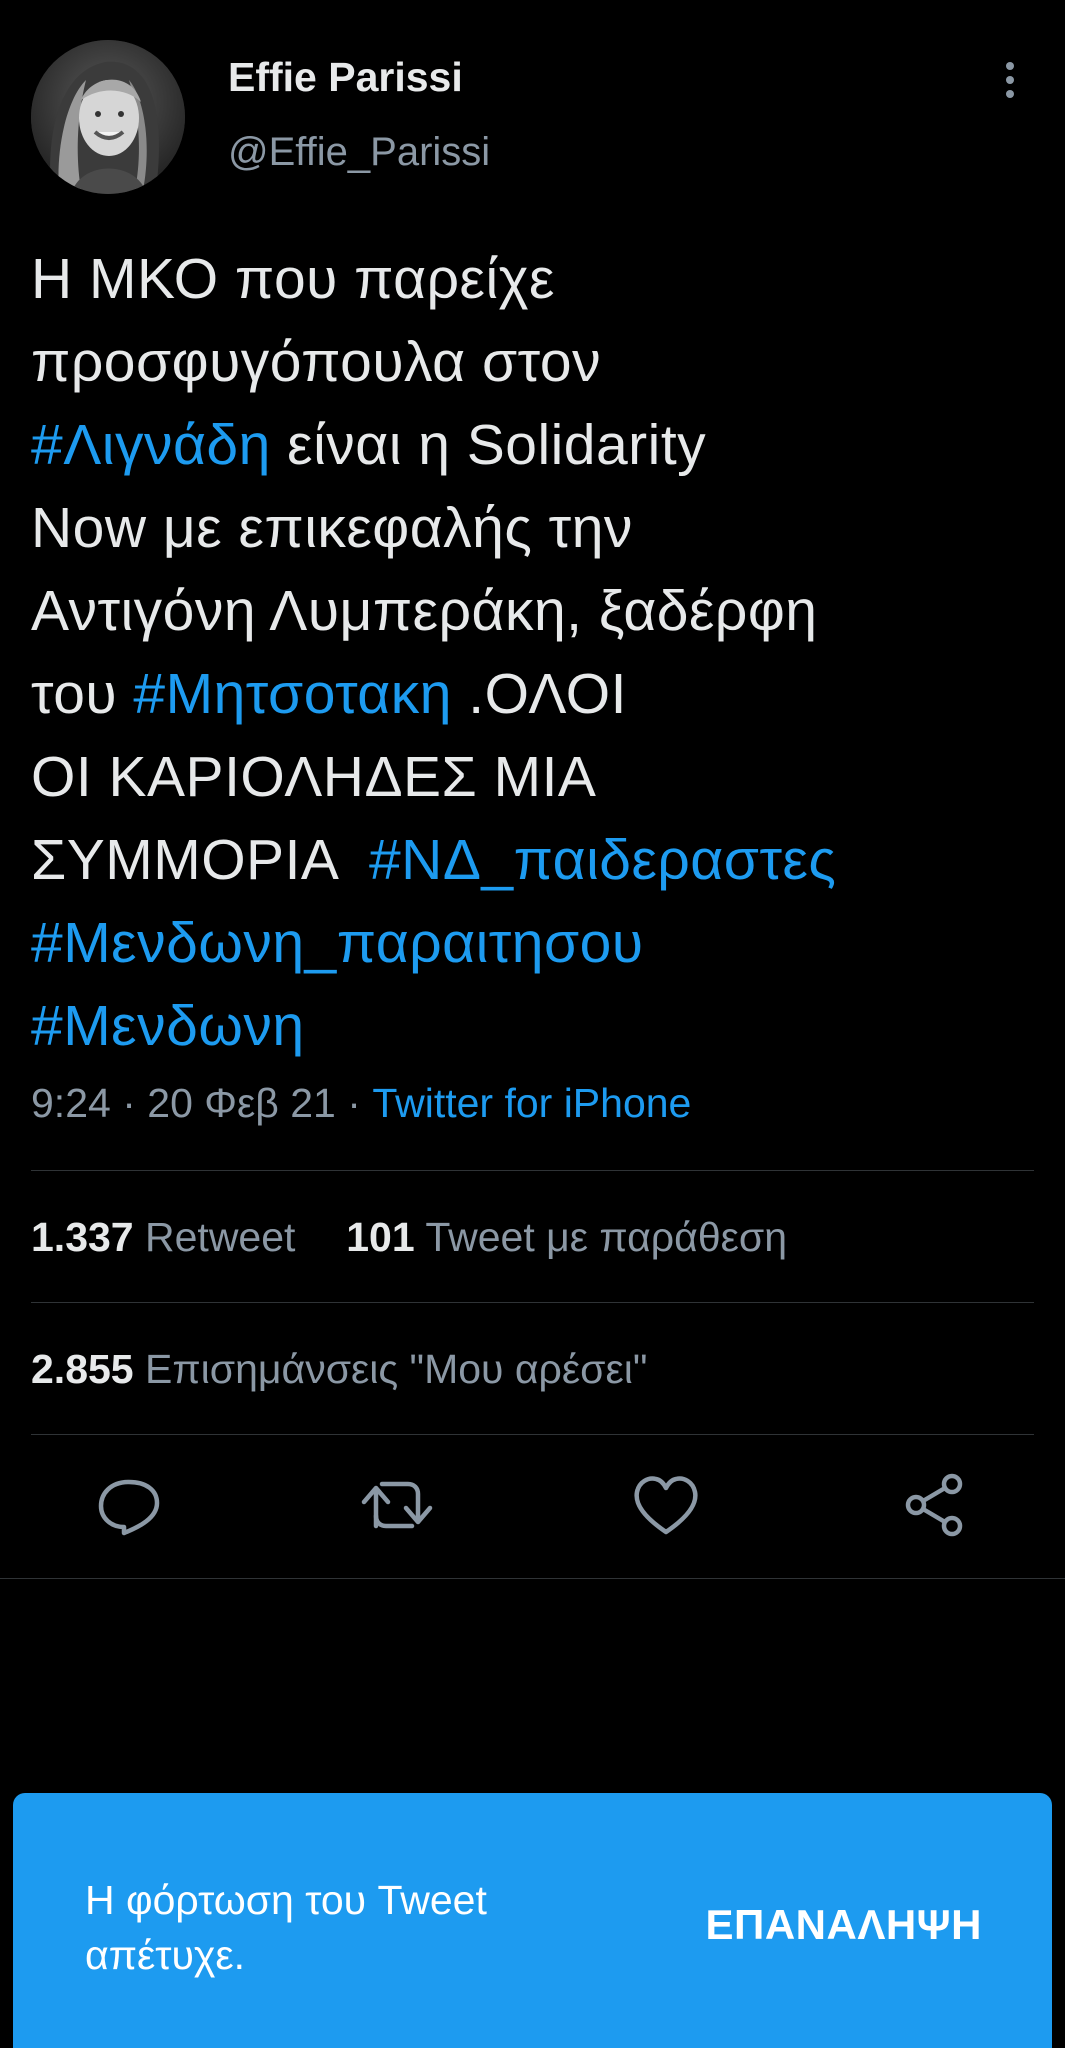 The width and height of the screenshot is (1065, 2048). What do you see at coordinates (935, 1505) in the screenshot?
I see `share-icon` at bounding box center [935, 1505].